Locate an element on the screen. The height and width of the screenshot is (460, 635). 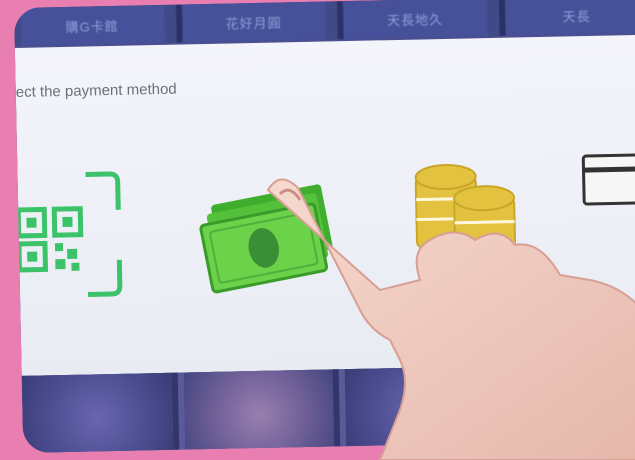
tab-4: 天長 is located at coordinates (566, 18).